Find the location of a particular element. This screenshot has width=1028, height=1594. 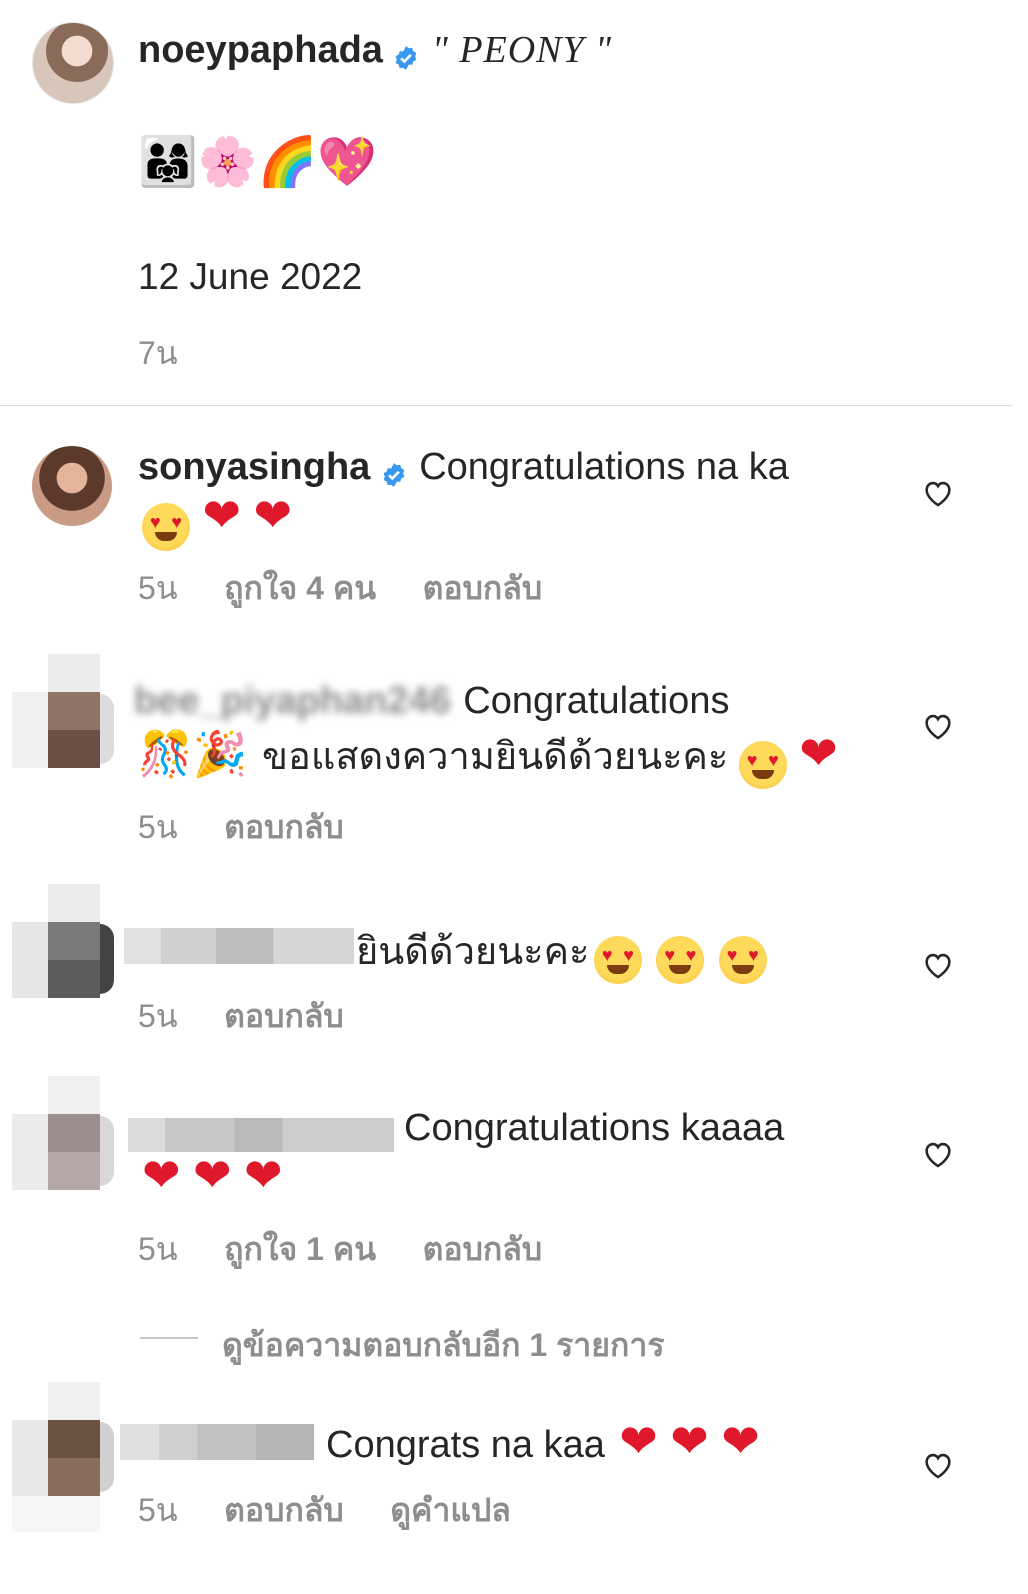

comment-2-username: bee_piyaphan246 is located at coordinates (292, 701).